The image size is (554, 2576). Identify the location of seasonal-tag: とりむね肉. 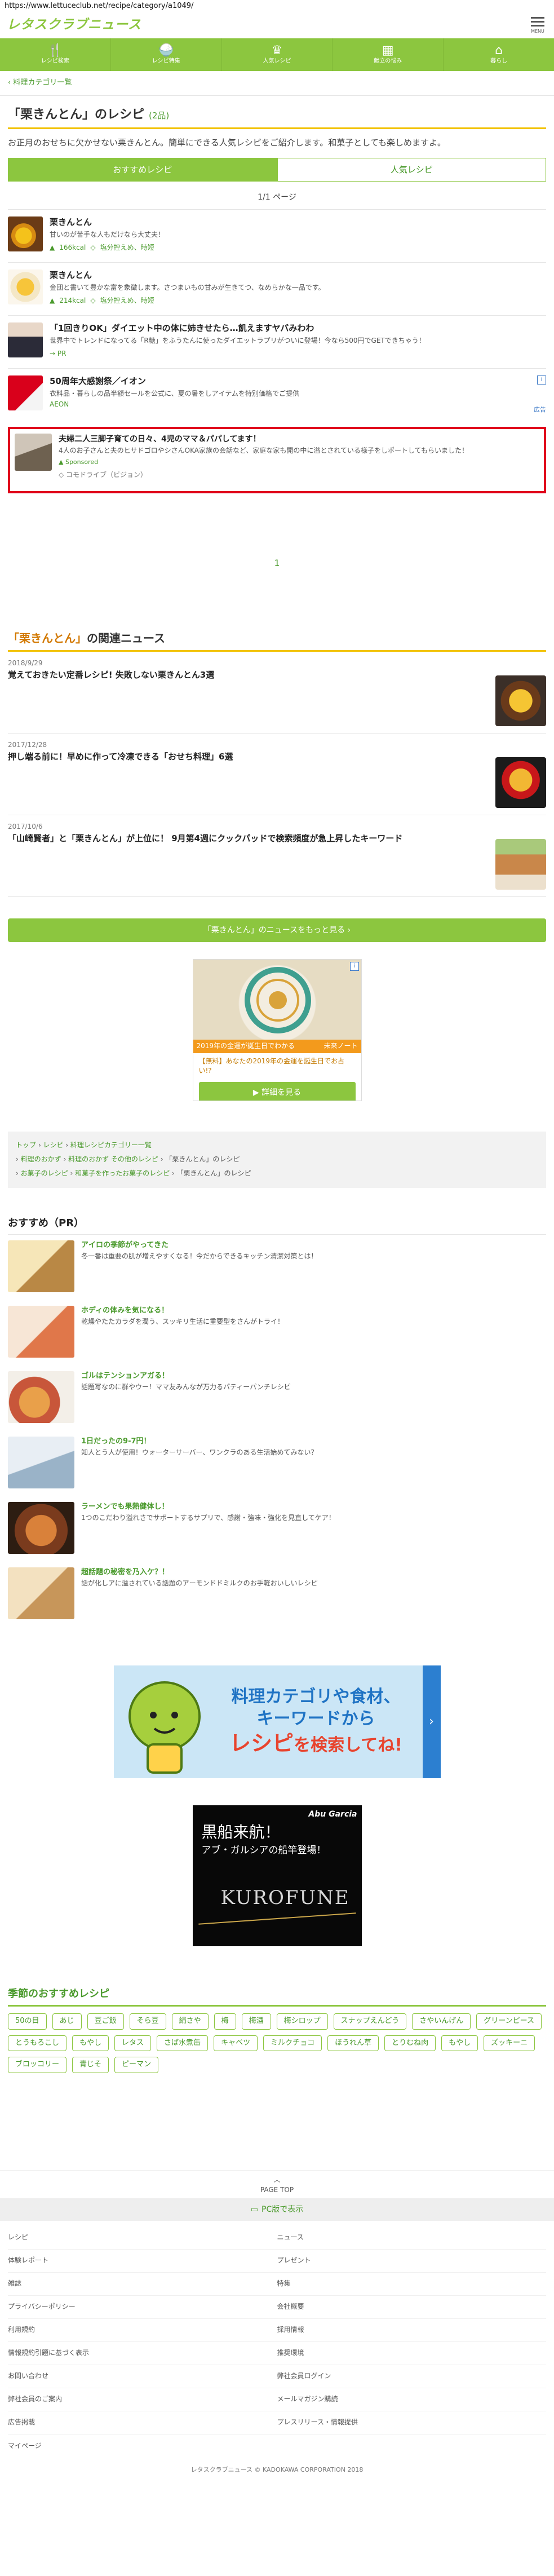
(410, 2043).